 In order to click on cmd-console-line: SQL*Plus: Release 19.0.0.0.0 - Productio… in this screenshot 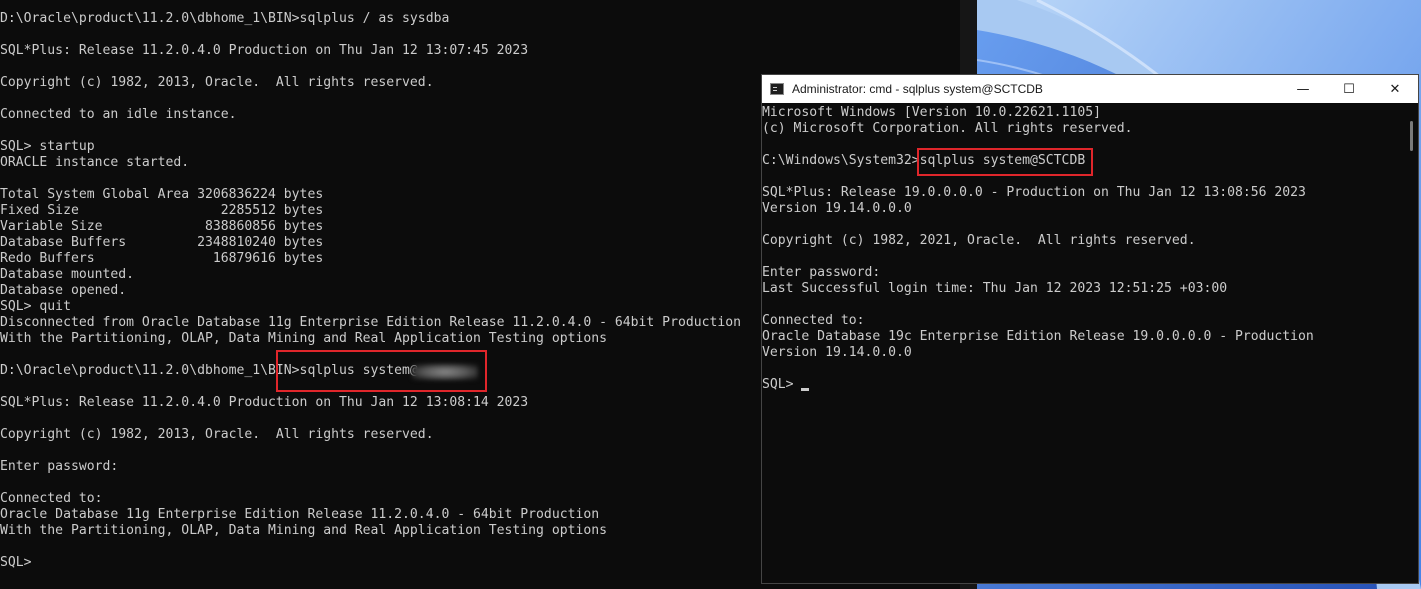, I will do `click(1034, 192)`.